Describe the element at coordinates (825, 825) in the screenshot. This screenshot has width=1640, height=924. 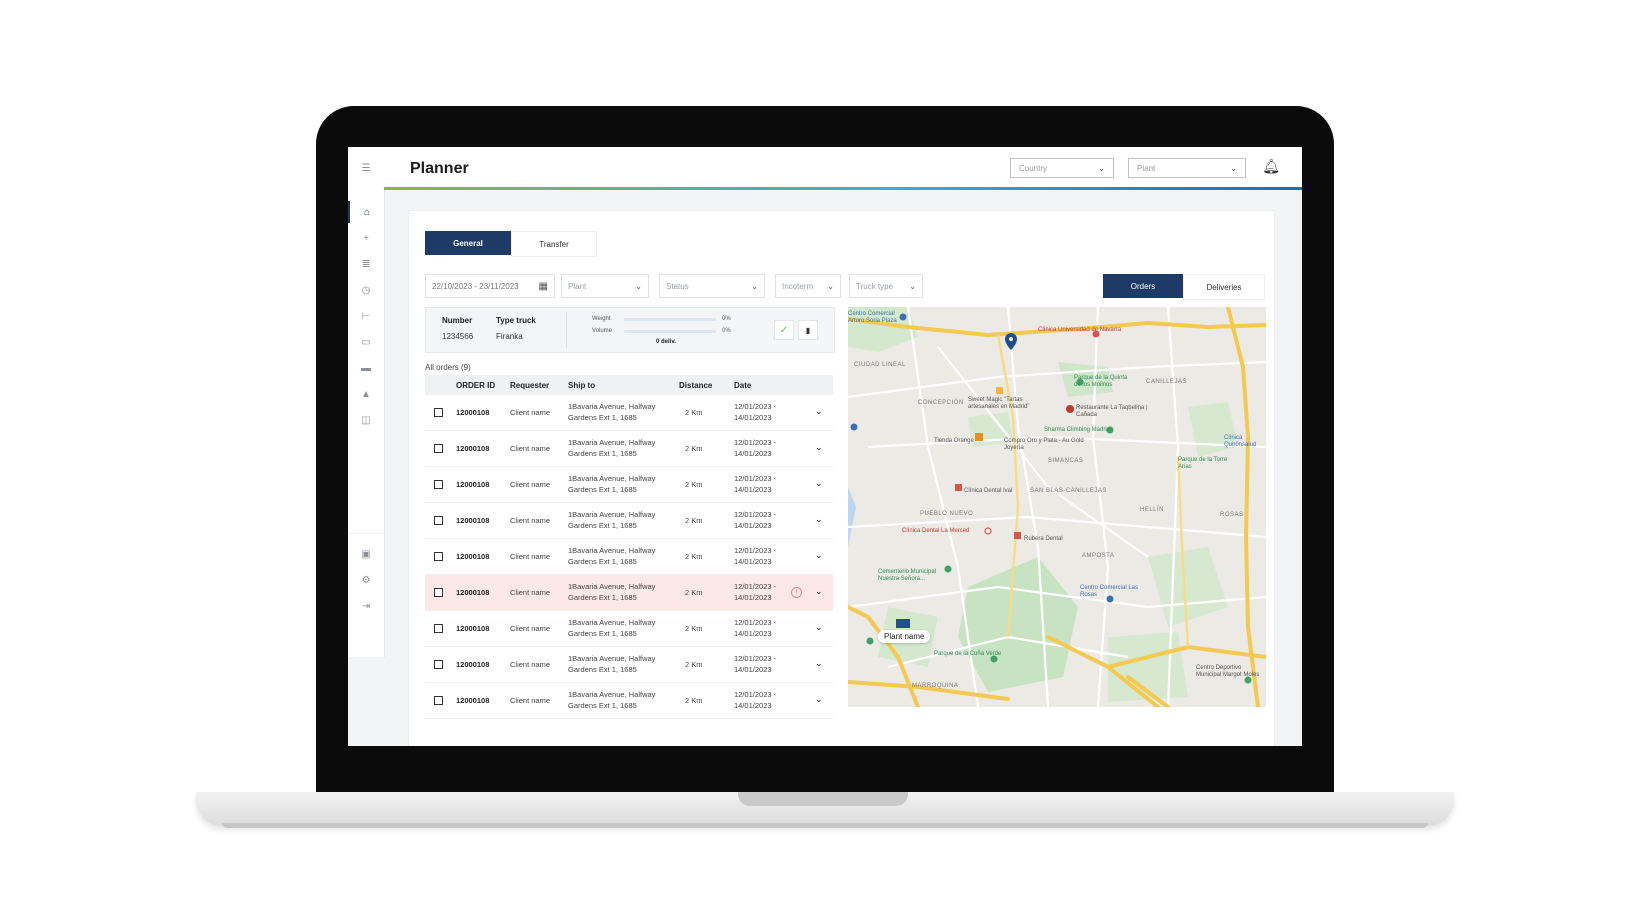
I see `laptop-foot` at that location.